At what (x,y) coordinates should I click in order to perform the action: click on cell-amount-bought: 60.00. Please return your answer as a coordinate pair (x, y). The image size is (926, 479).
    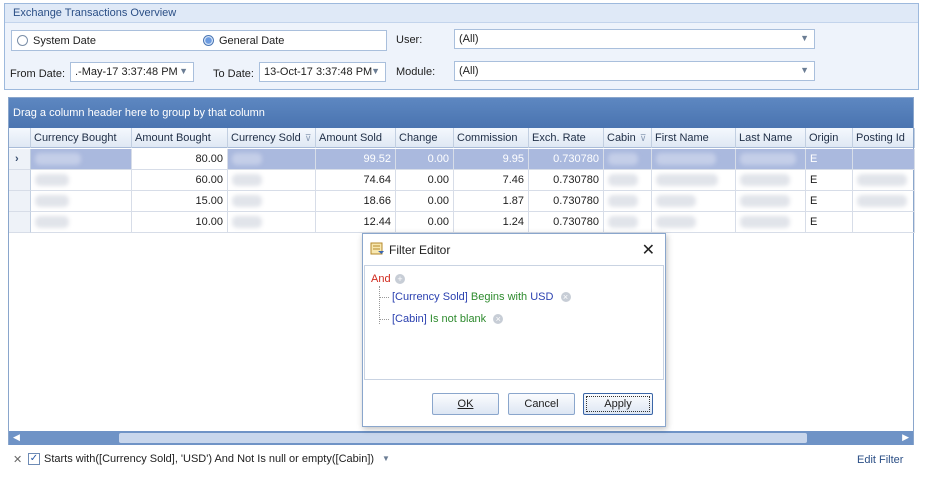
    Looking at the image, I should click on (180, 180).